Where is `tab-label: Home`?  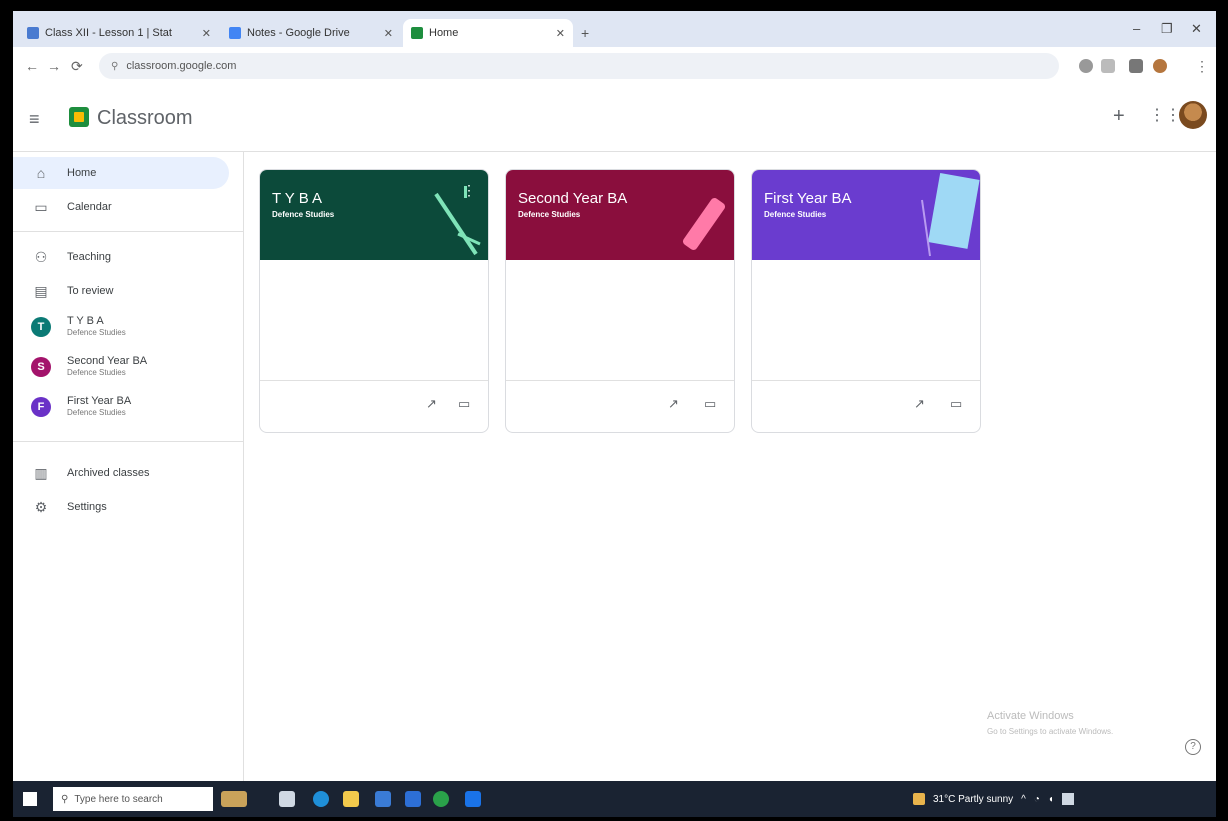 tab-label: Home is located at coordinates (444, 33).